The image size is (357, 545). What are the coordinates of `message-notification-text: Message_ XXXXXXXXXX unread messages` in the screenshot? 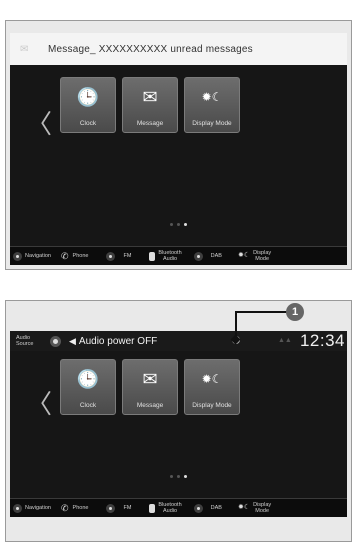 It's located at (150, 49).